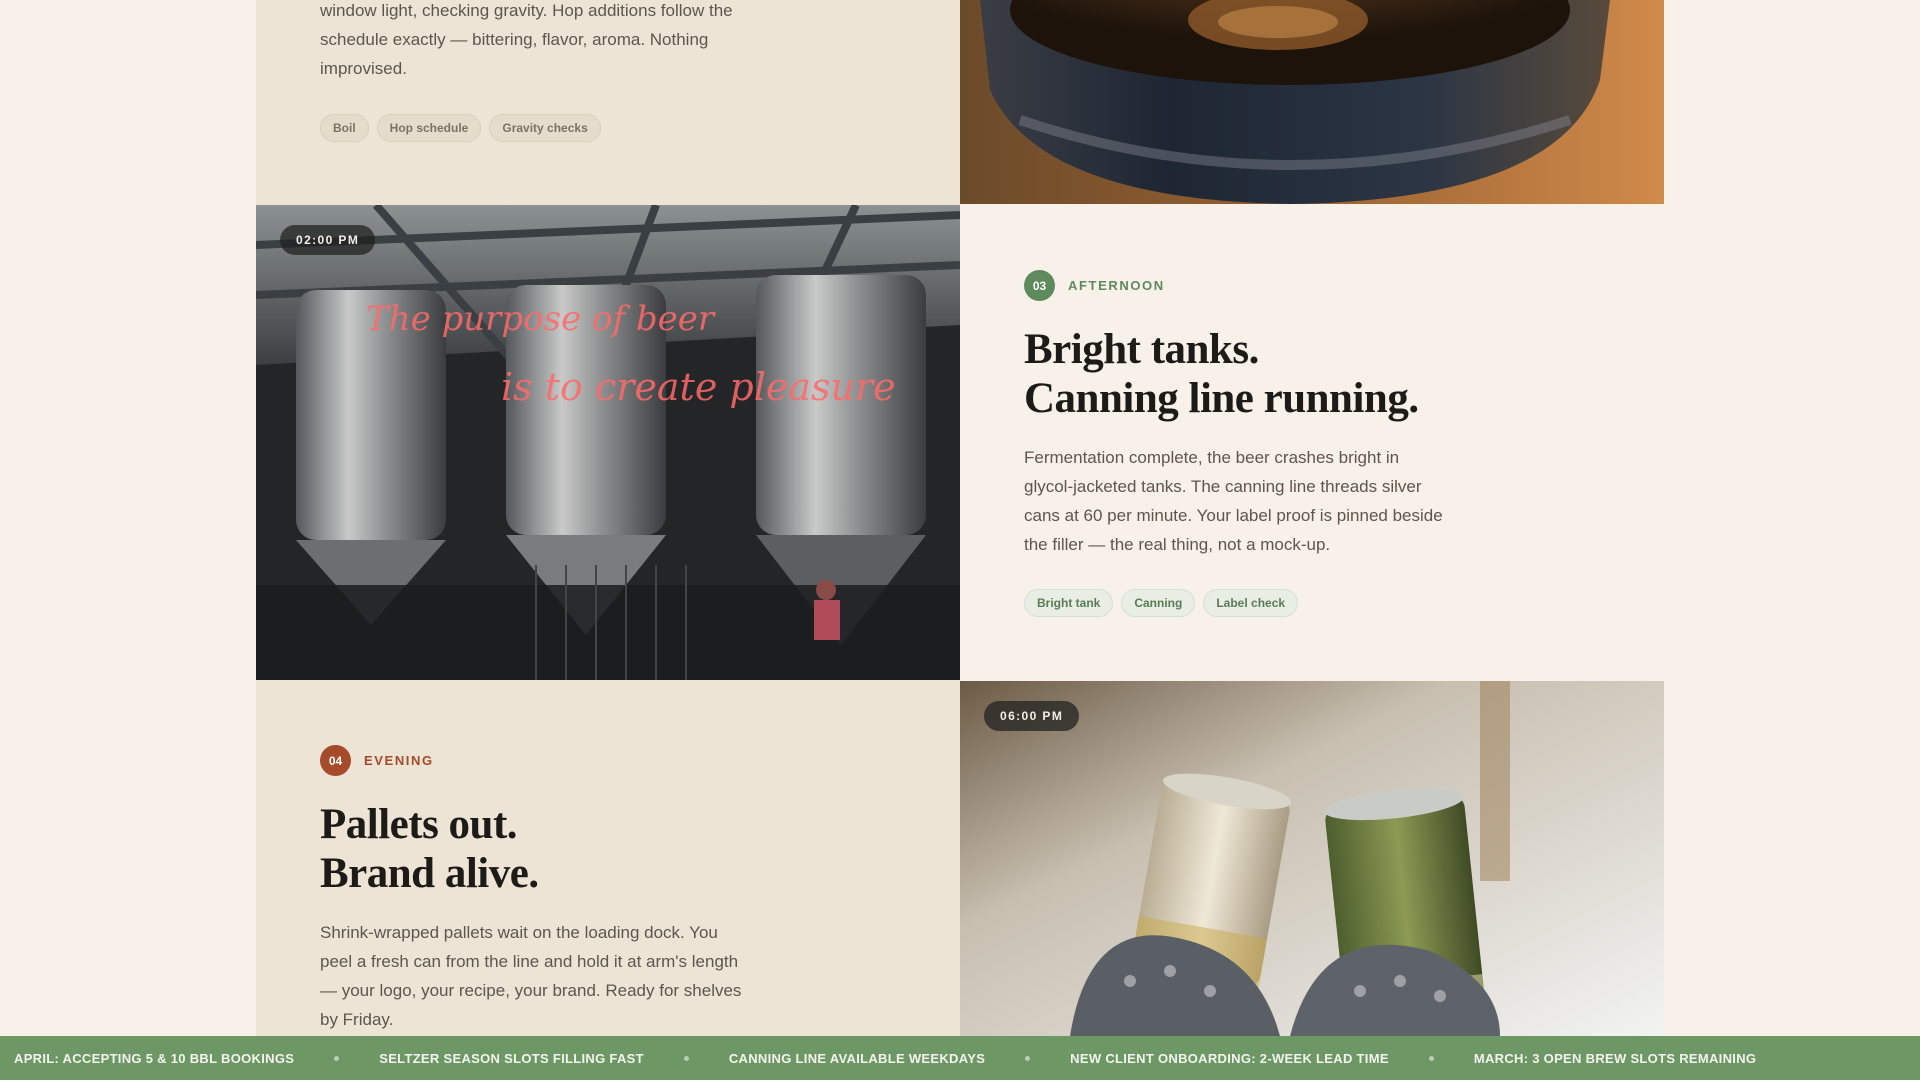  What do you see at coordinates (1221, 398) in the screenshot?
I see `heading-line-2: Canning line running.` at bounding box center [1221, 398].